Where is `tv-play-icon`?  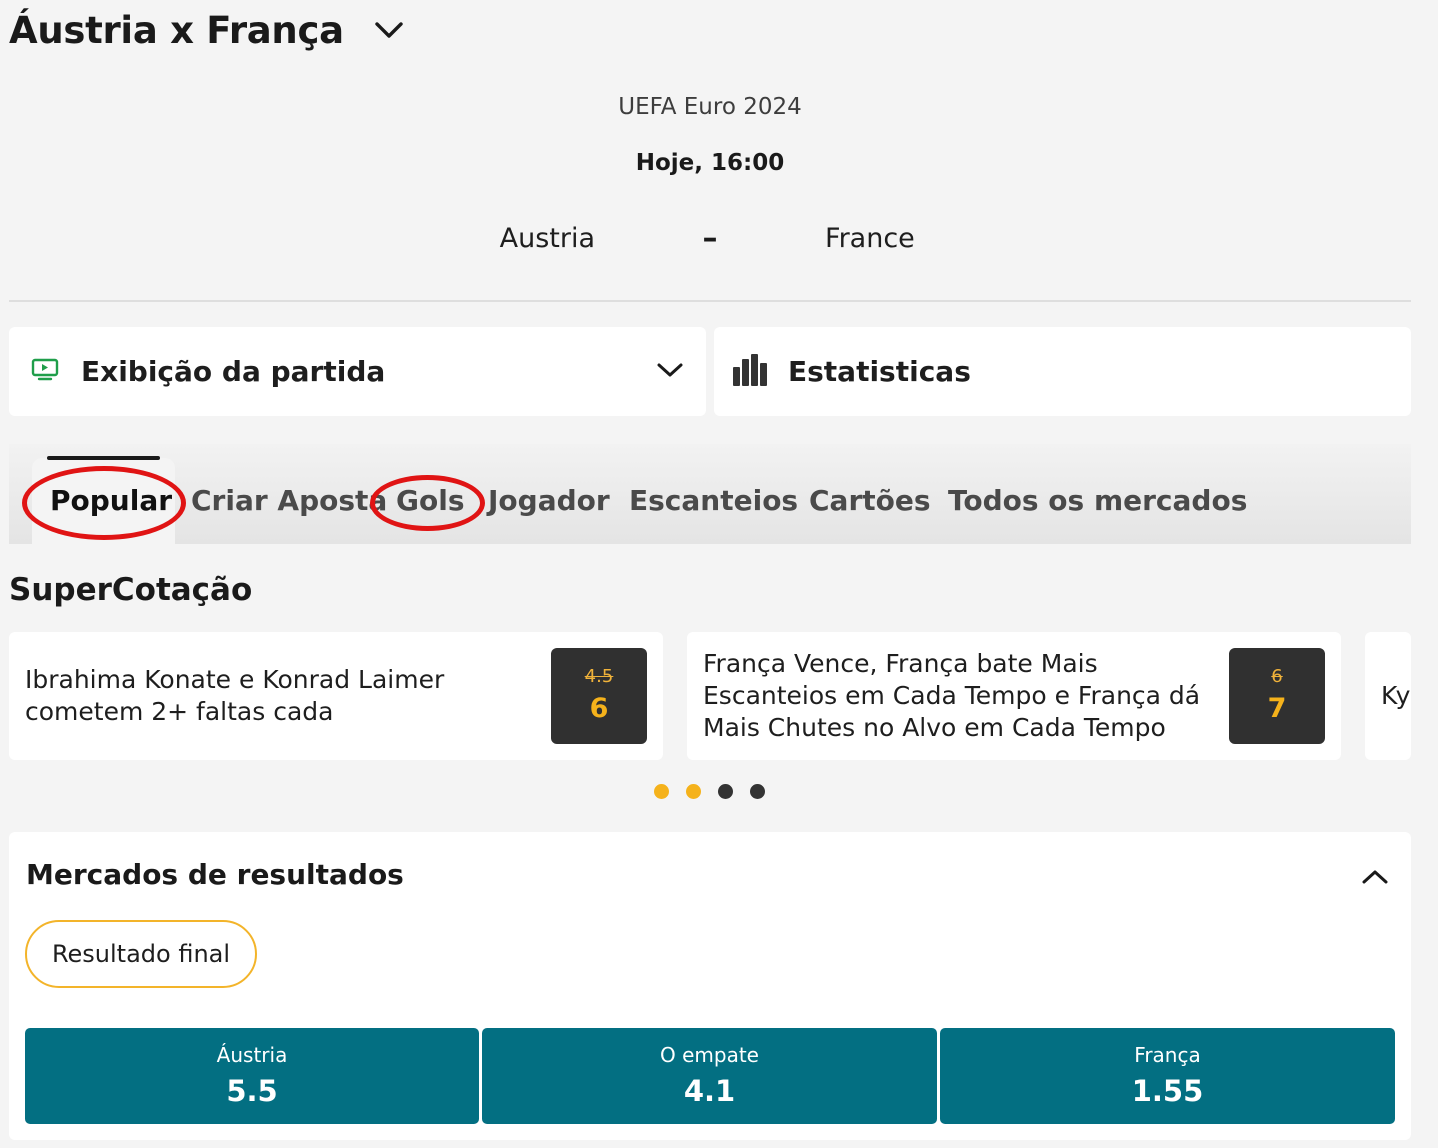
tv-play-icon is located at coordinates (45, 372).